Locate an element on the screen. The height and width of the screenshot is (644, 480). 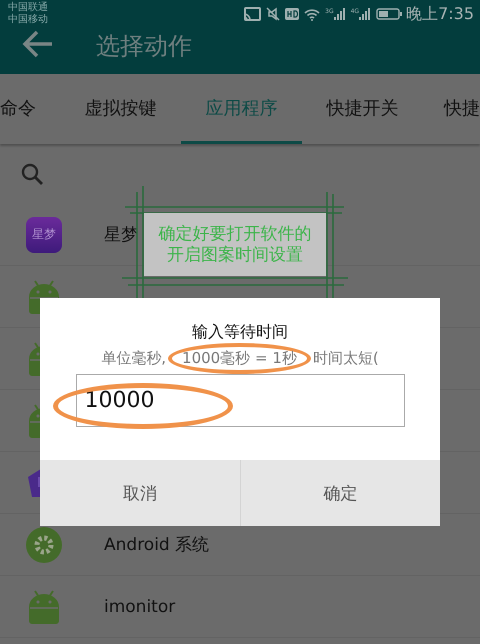
dialog-message: 单位毫秒, is located at coordinates (133, 358).